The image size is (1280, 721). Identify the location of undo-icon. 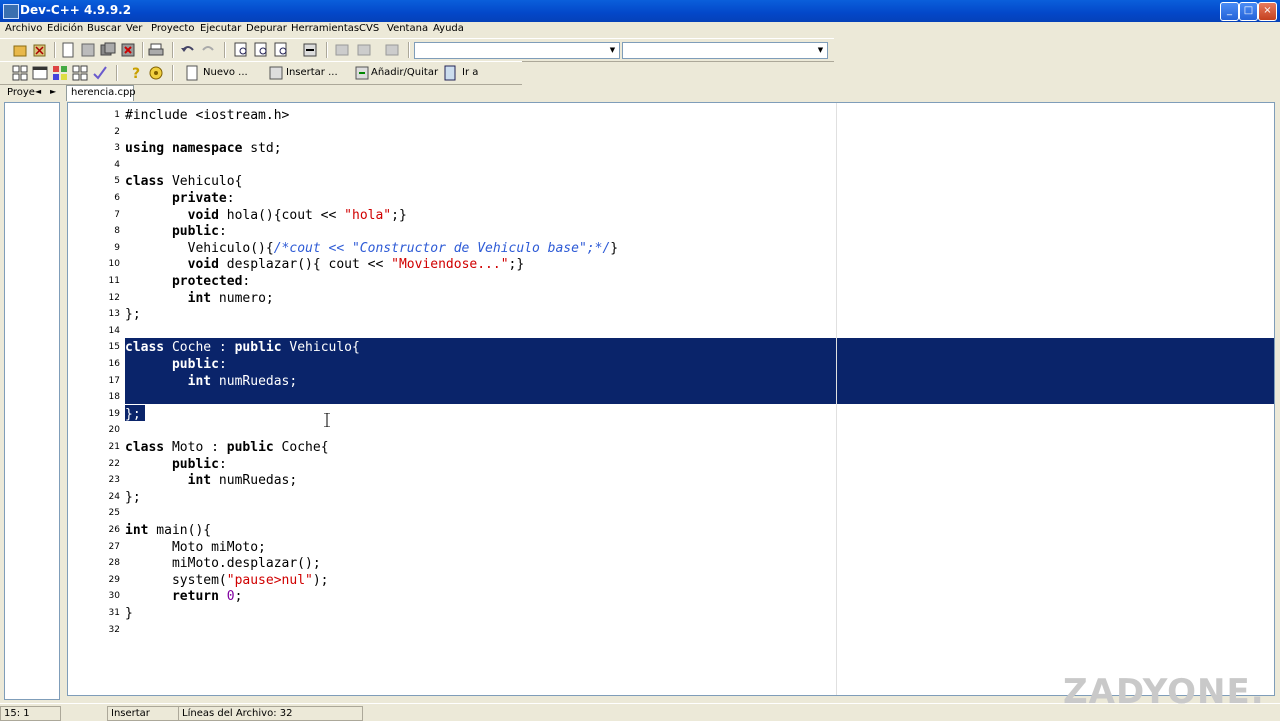
(188, 50).